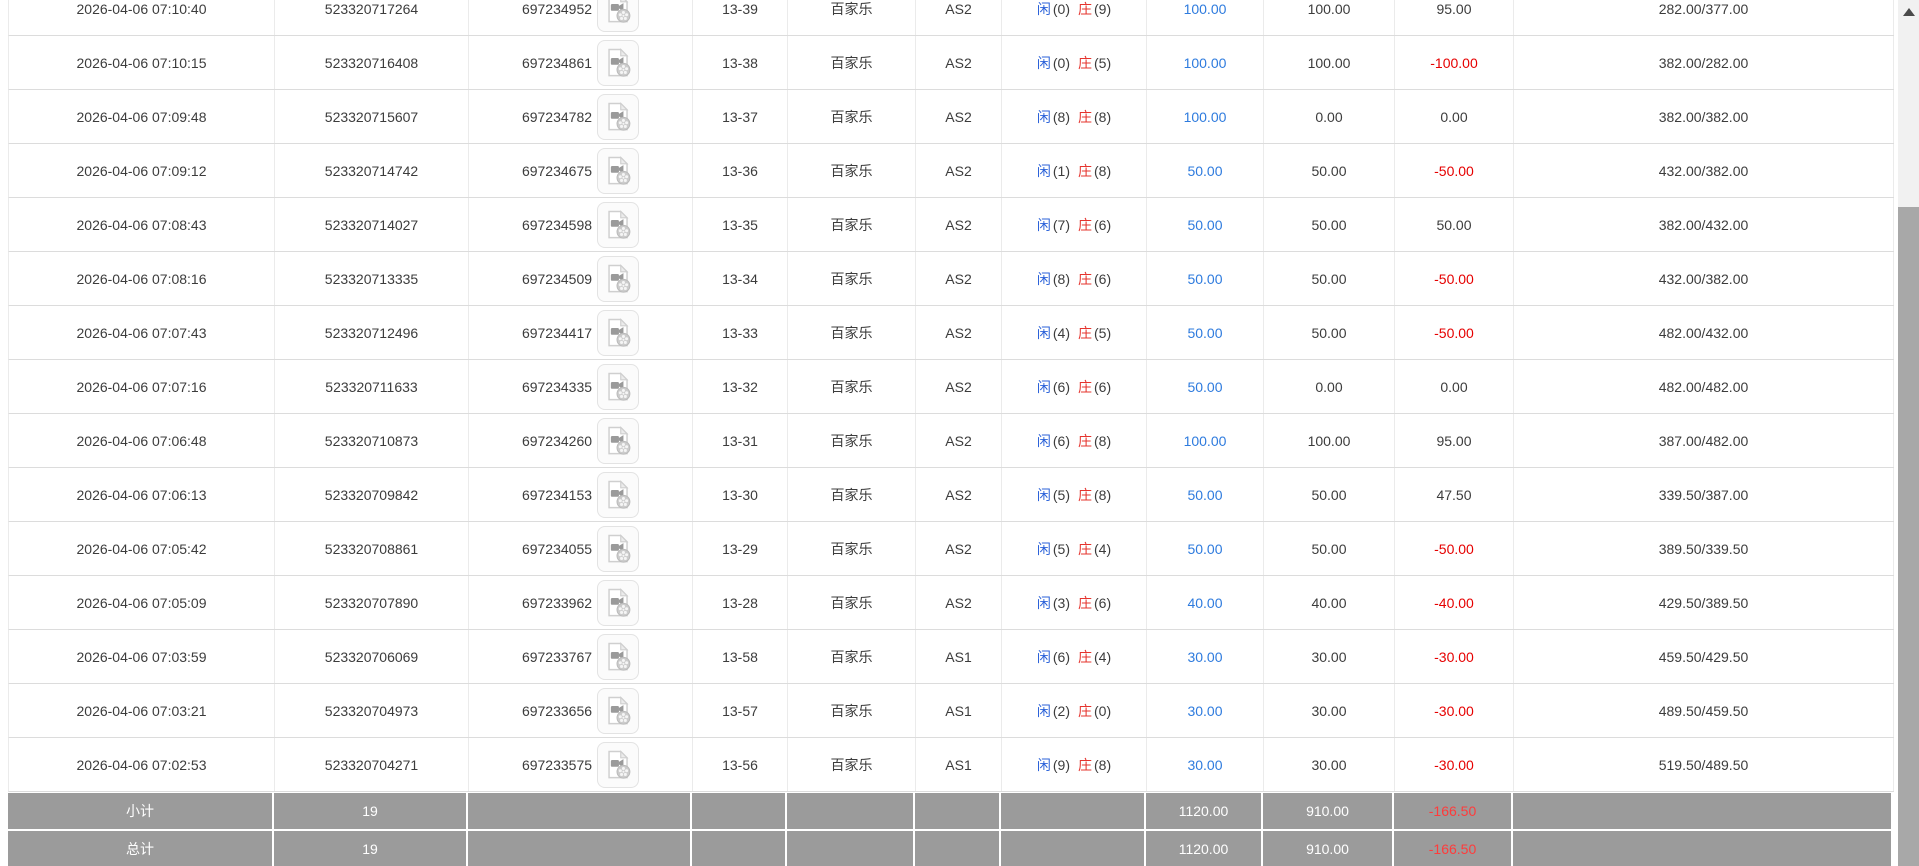  I want to click on balance-before-after: 387.00/482.00, so click(1704, 440).